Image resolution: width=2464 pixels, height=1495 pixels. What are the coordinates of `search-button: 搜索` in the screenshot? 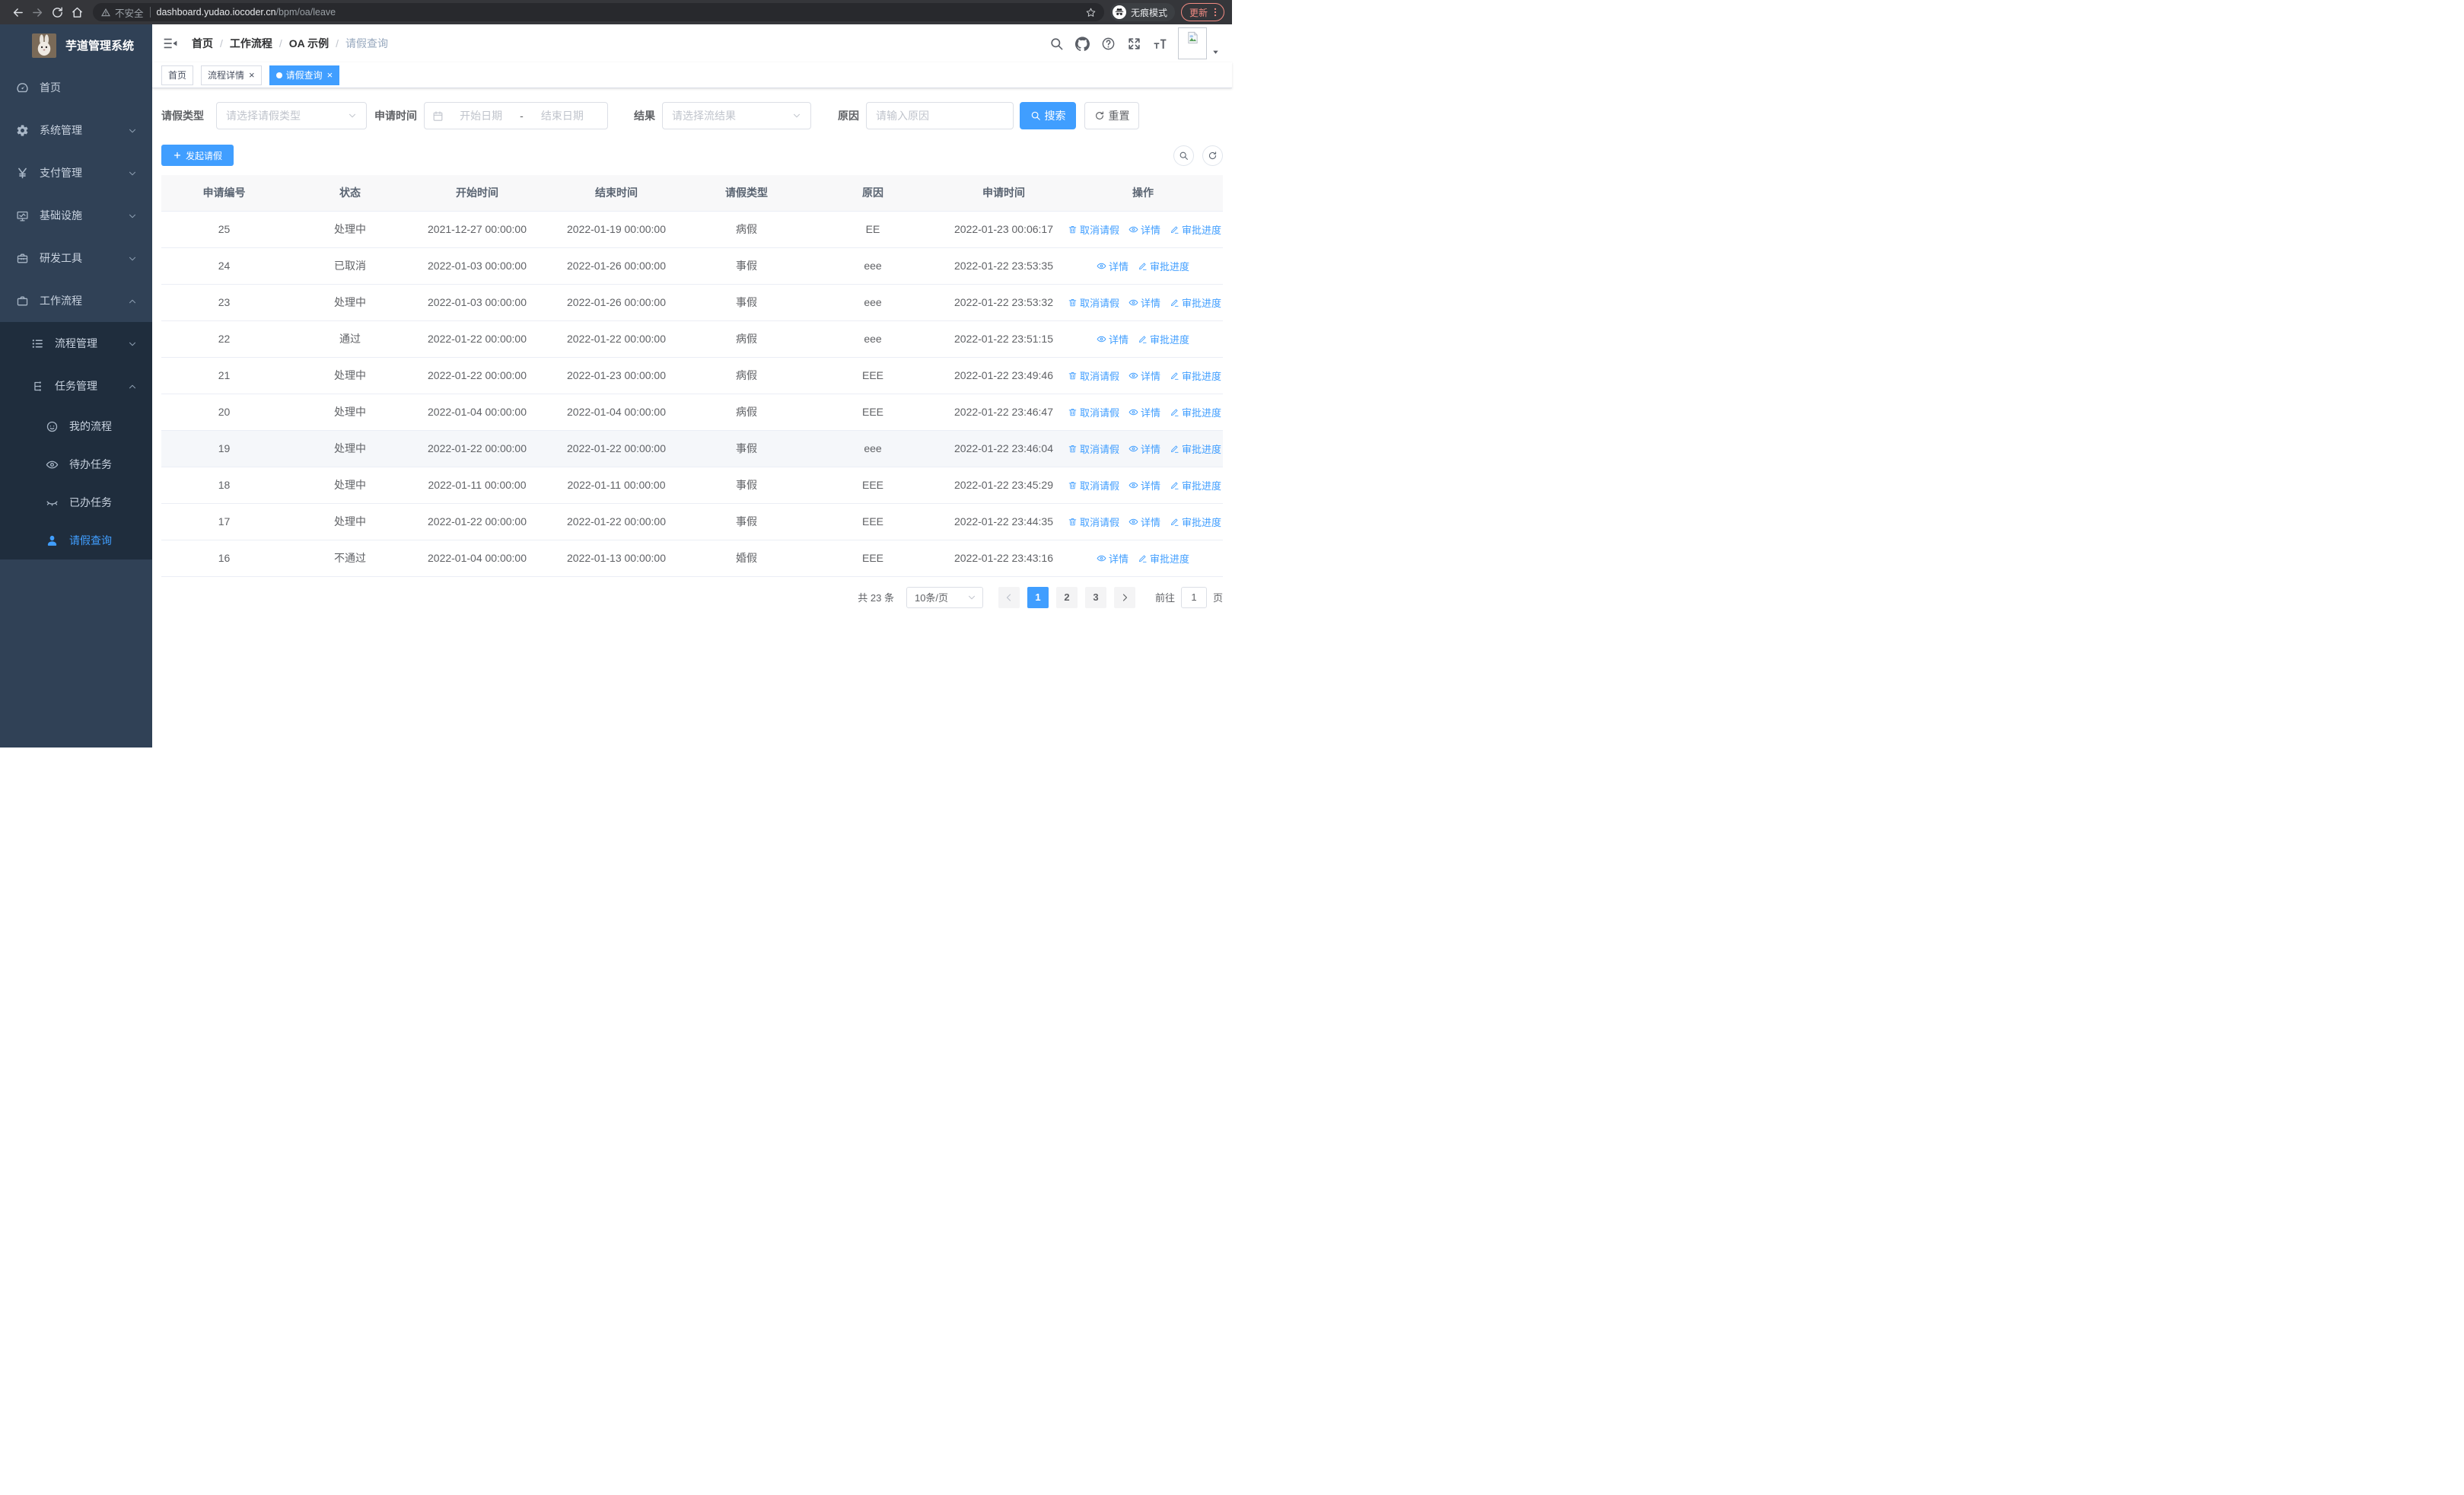 It's located at (1048, 116).